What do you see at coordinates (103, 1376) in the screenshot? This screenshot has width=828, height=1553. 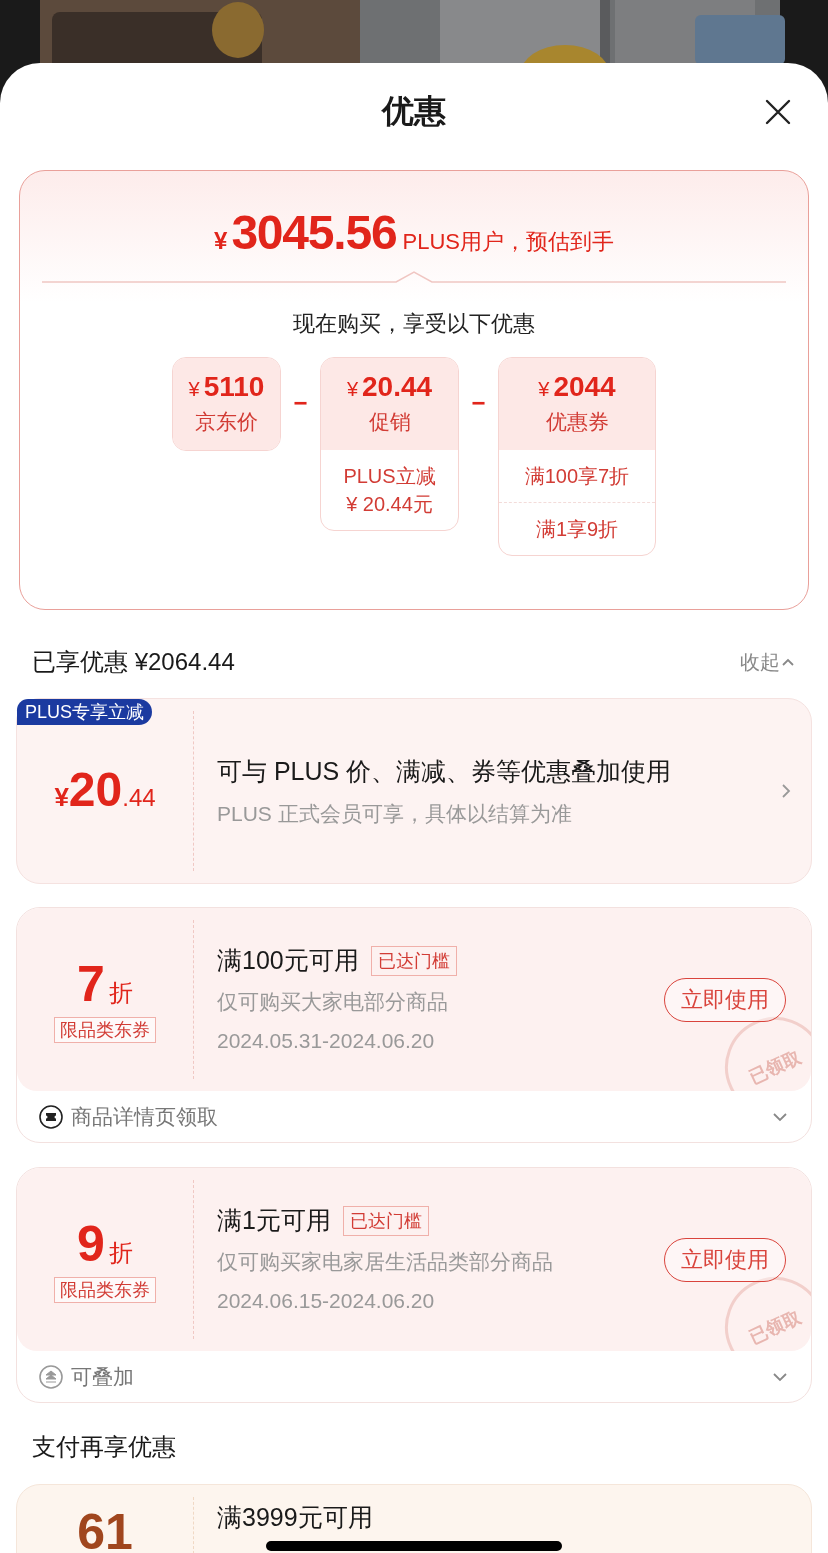 I see `coupon-source: 可叠加` at bounding box center [103, 1376].